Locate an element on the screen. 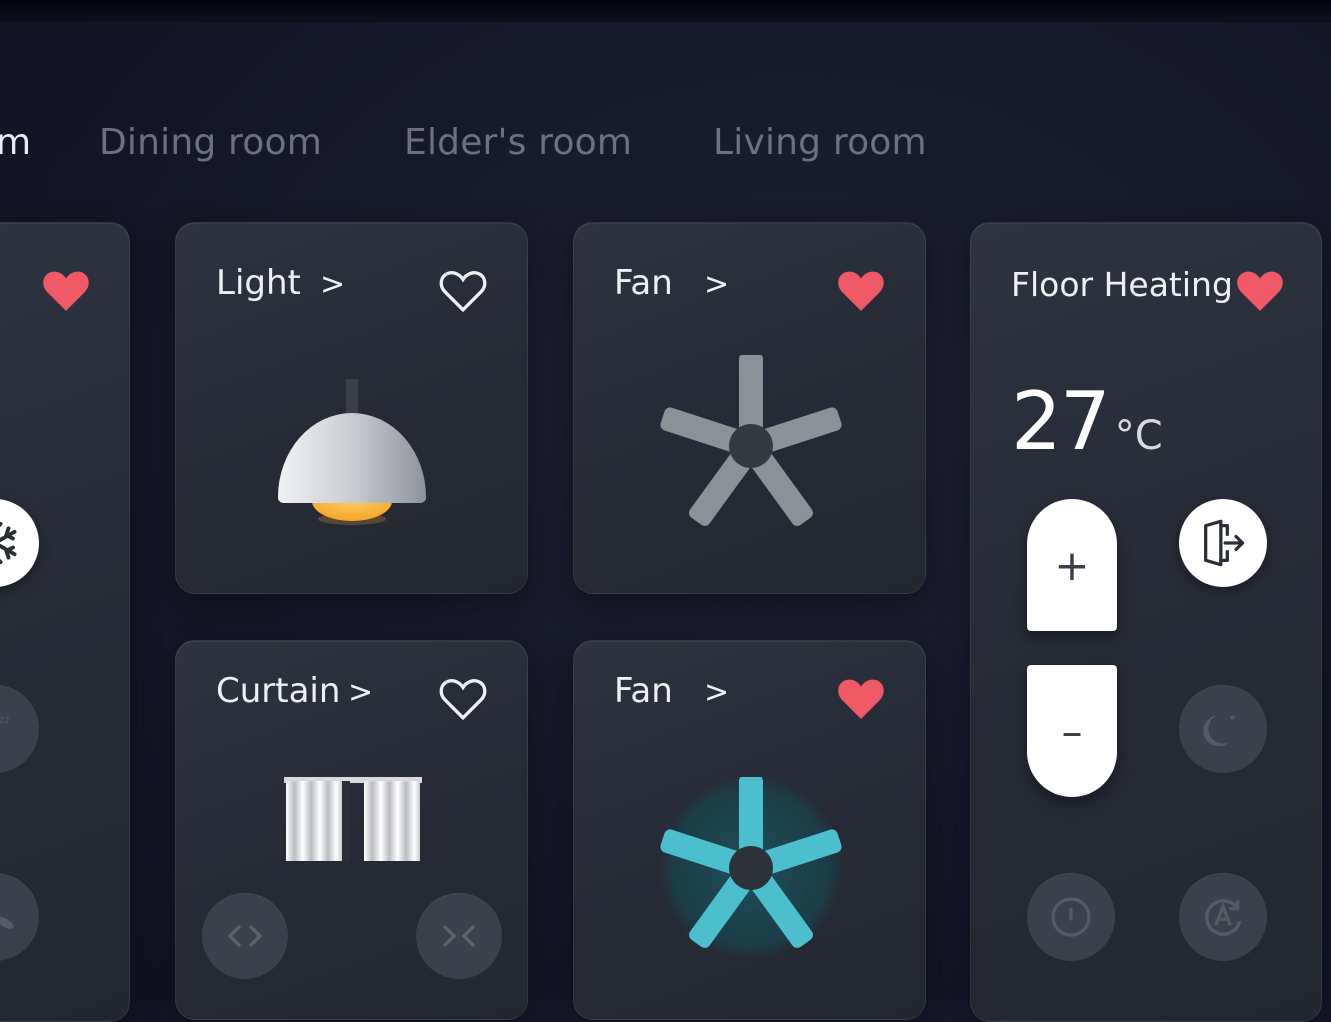 Image resolution: width=1331 pixels, height=1022 pixels. fan-card-active: Fan > is located at coordinates (749, 830).